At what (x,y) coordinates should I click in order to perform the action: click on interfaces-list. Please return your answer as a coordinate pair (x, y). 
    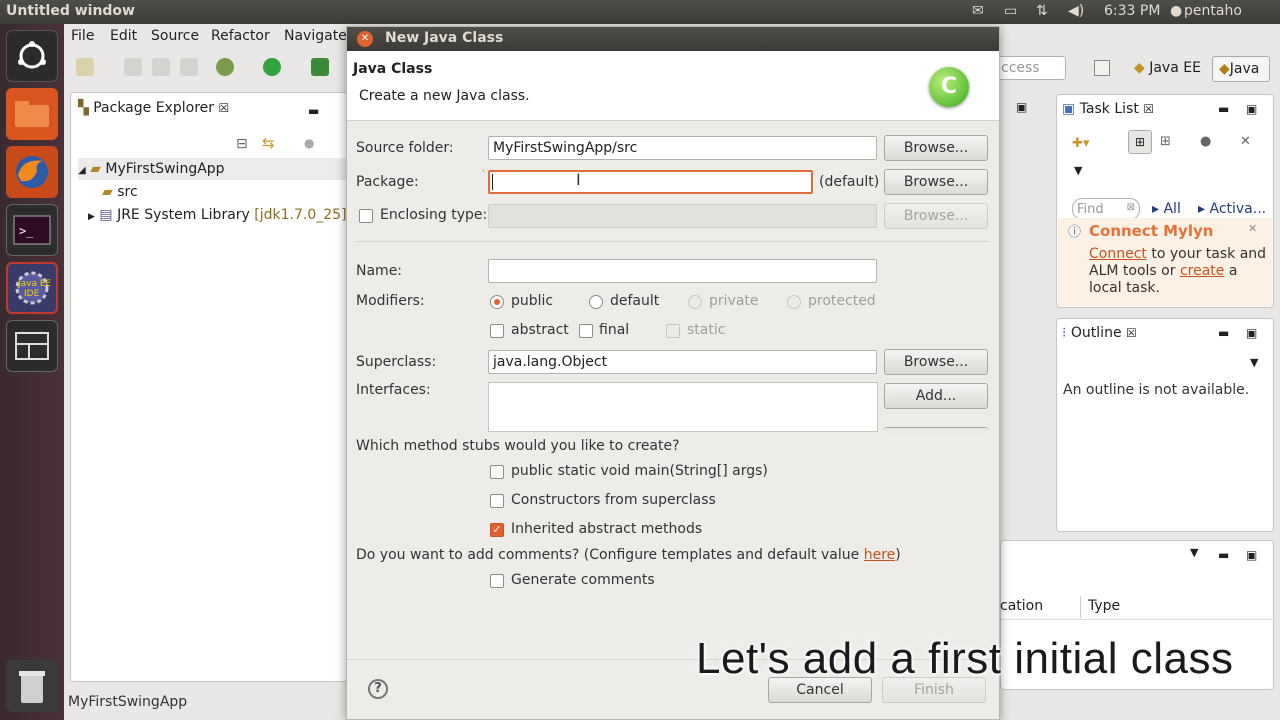
    Looking at the image, I should click on (683, 407).